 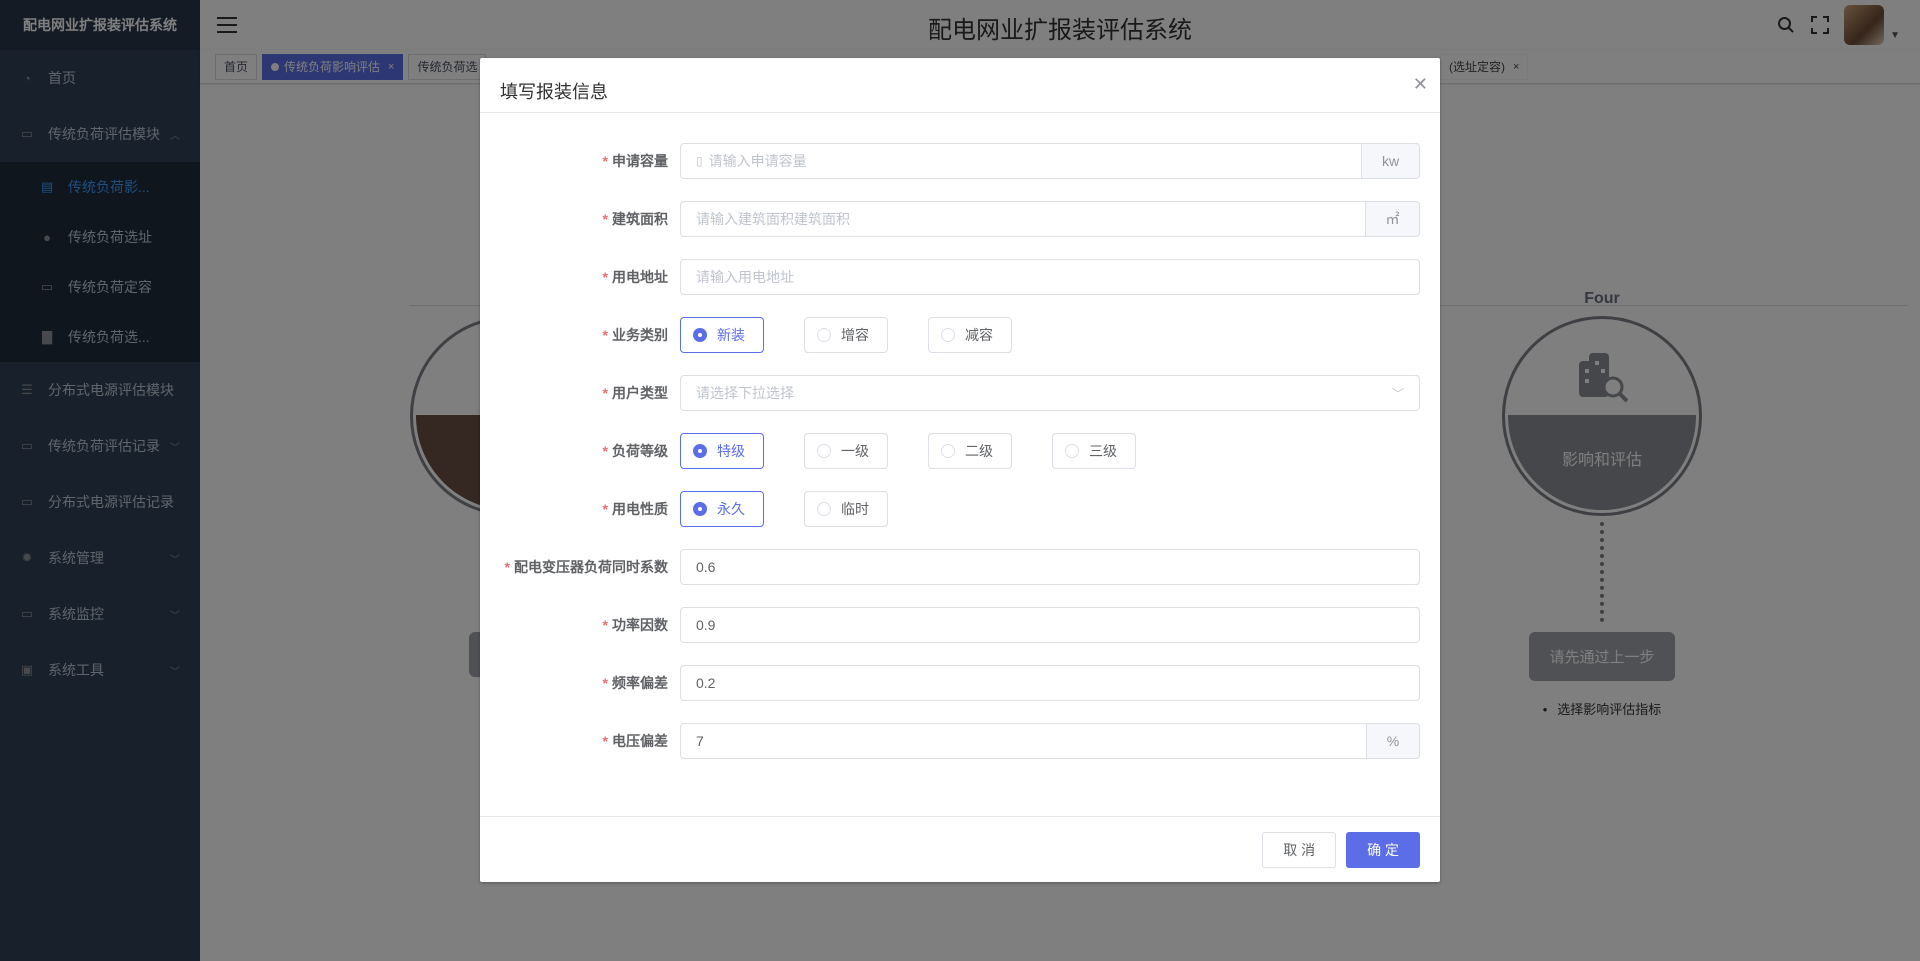 What do you see at coordinates (635, 741) in the screenshot?
I see `form-label: * 电压偏差` at bounding box center [635, 741].